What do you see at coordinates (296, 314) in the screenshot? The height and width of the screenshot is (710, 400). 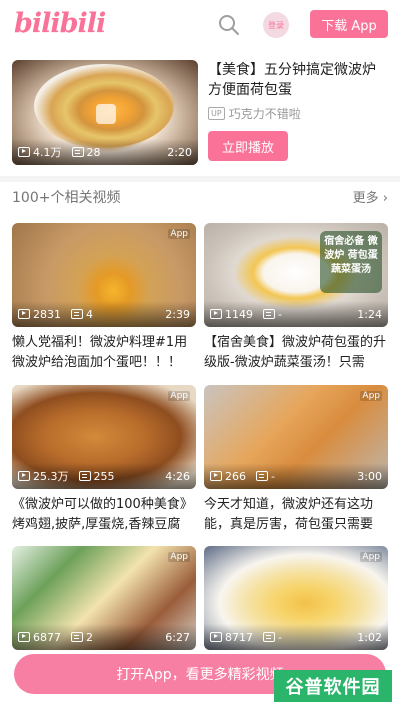 I see `video-stats: 1149 - 1:24` at bounding box center [296, 314].